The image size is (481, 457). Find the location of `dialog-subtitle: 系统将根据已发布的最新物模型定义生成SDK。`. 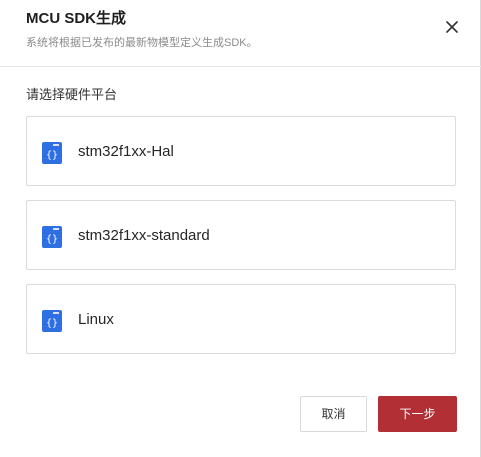

dialog-subtitle: 系统将根据已发布的最新物模型定义生成SDK。 is located at coordinates (142, 43).